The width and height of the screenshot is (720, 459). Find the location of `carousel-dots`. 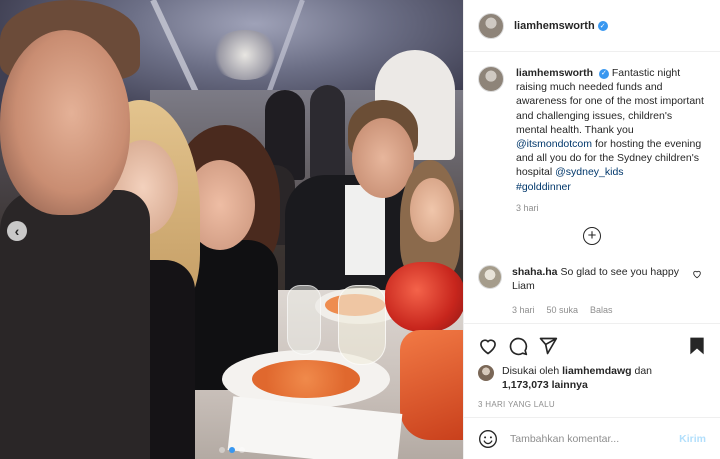

carousel-dots is located at coordinates (231, 450).